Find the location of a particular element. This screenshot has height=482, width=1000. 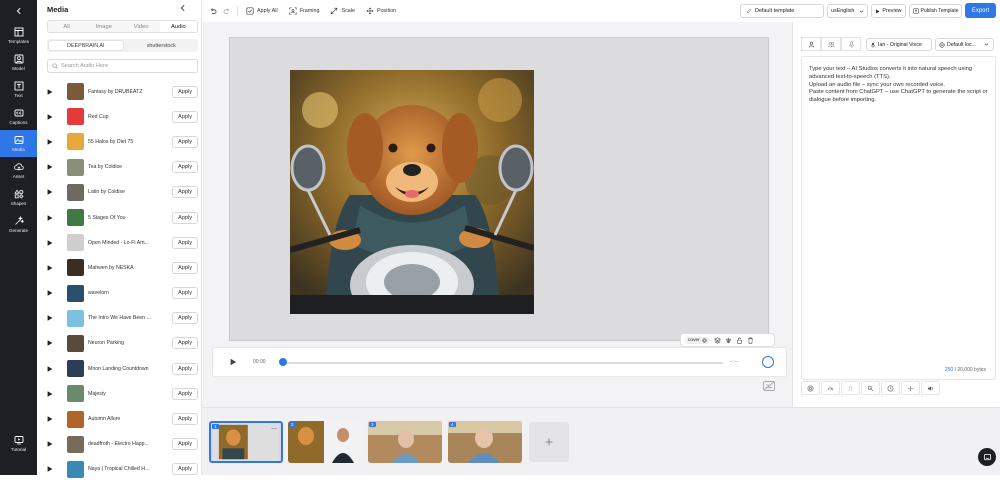

publish-template-button: Publish Template is located at coordinates (935, 11).